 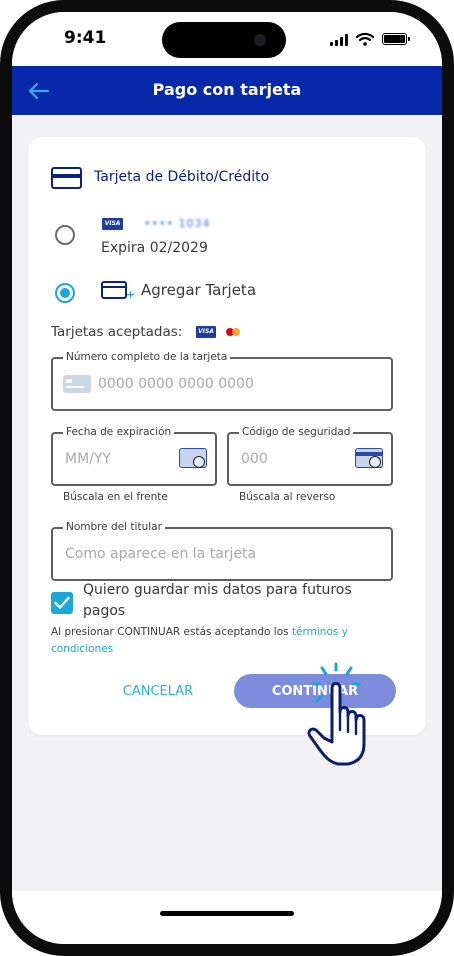 What do you see at coordinates (227, 917) in the screenshot?
I see `bottom-area` at bounding box center [227, 917].